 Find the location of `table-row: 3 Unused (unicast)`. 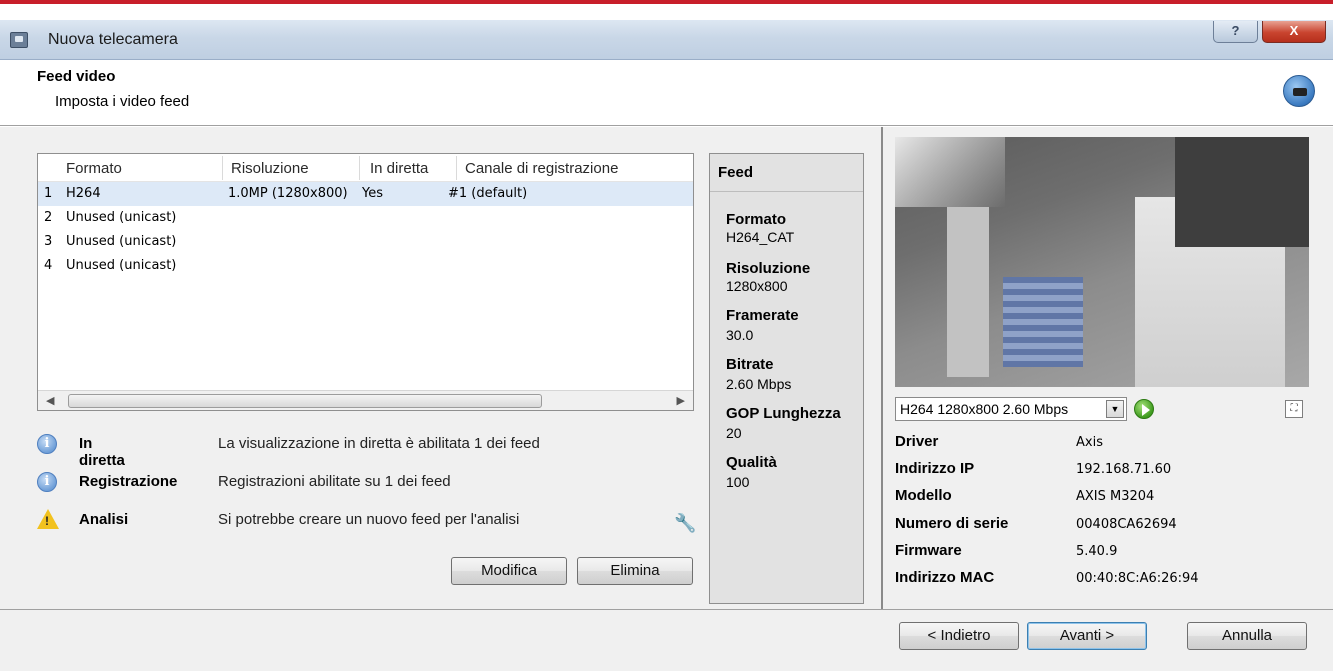

table-row: 3 Unused (unicast) is located at coordinates (365, 242).